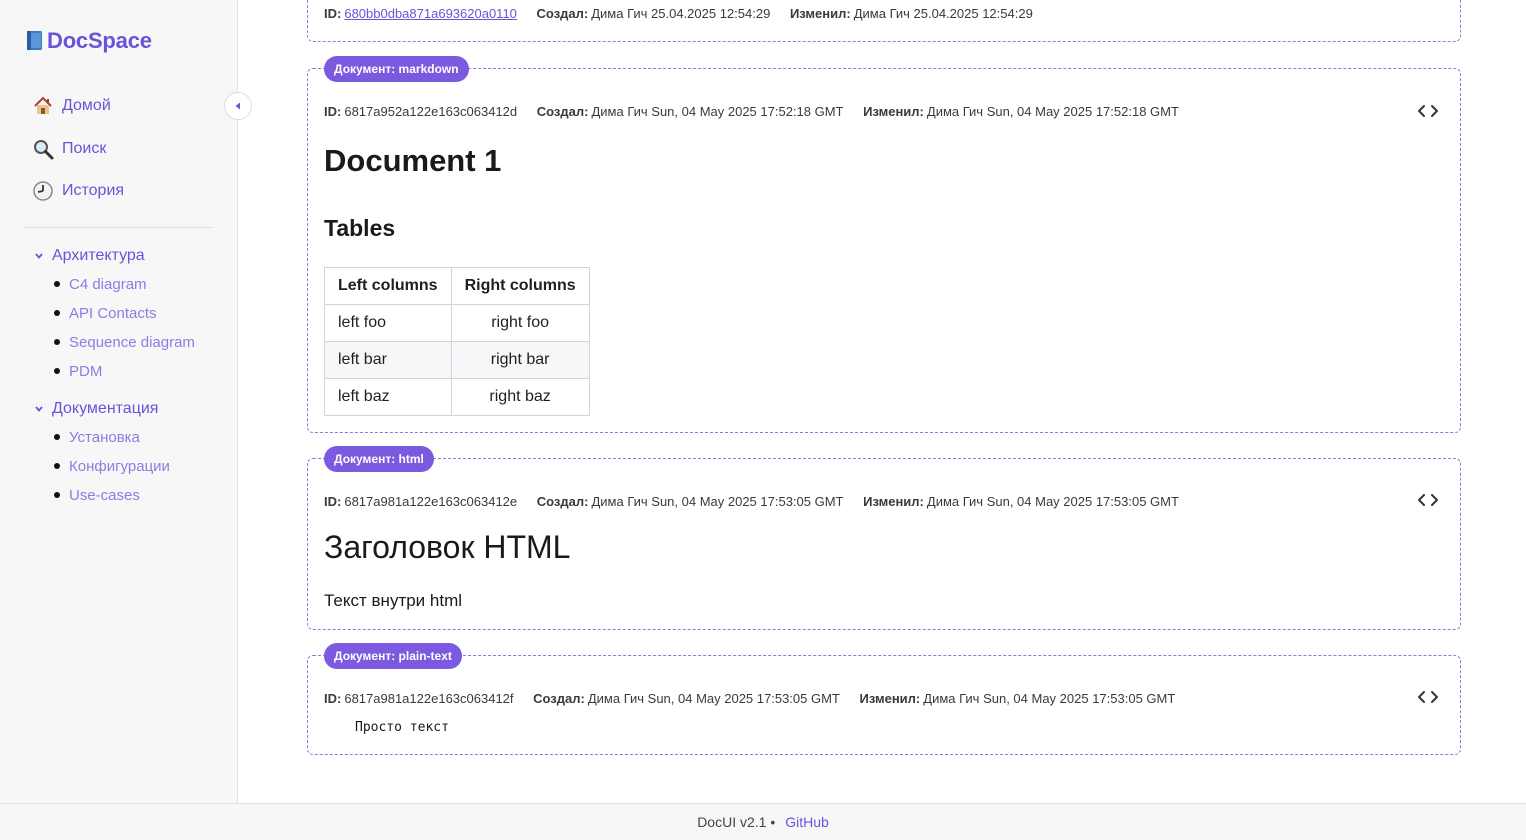 This screenshot has height=840, width=1526. What do you see at coordinates (681, 13) in the screenshot?
I see `meta-created-value: Дима Гич 25.04.2025 12:54:29` at bounding box center [681, 13].